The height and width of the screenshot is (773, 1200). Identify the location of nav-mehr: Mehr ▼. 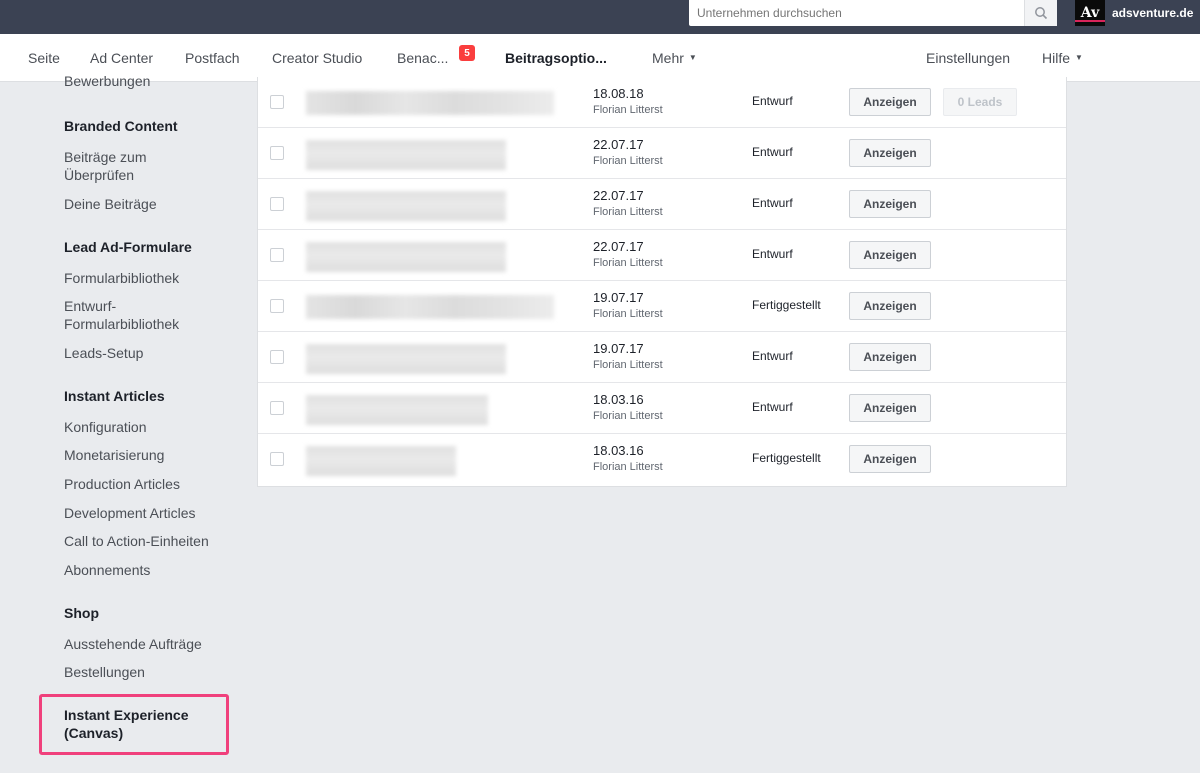
(674, 57).